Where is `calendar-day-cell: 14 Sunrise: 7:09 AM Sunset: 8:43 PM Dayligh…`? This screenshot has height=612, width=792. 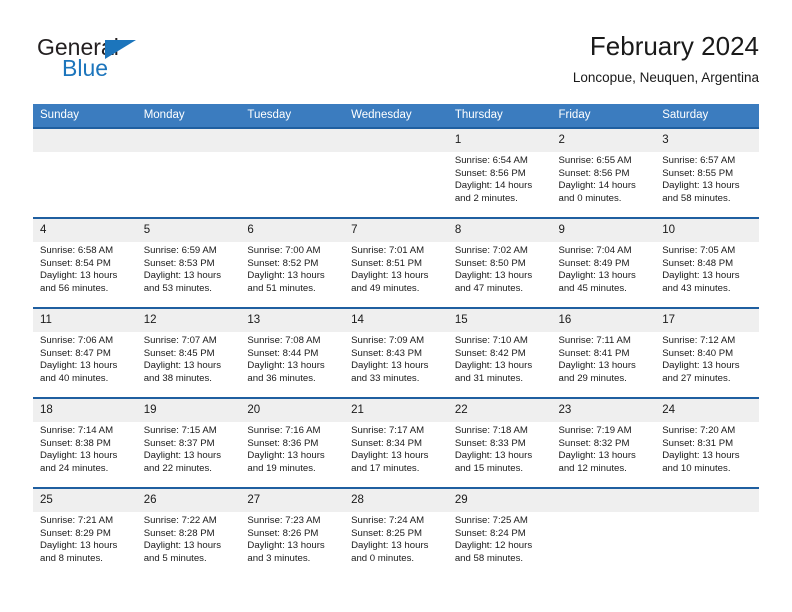 calendar-day-cell: 14 Sunrise: 7:09 AM Sunset: 8:43 PM Dayligh… is located at coordinates (396, 352).